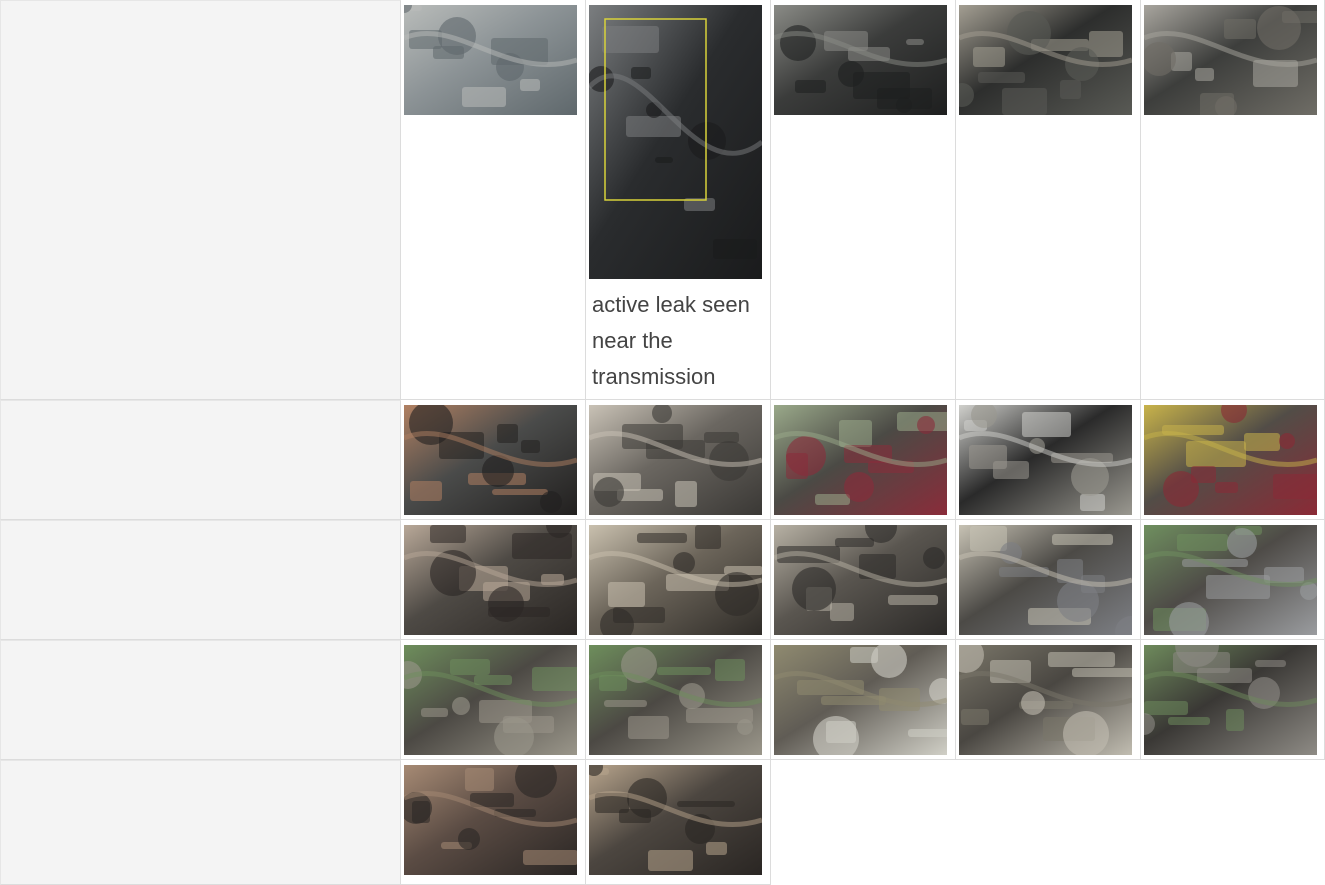  Describe the element at coordinates (1045, 460) in the screenshot. I see `photo-thumbnail-fuel-tank-wheel` at that location.